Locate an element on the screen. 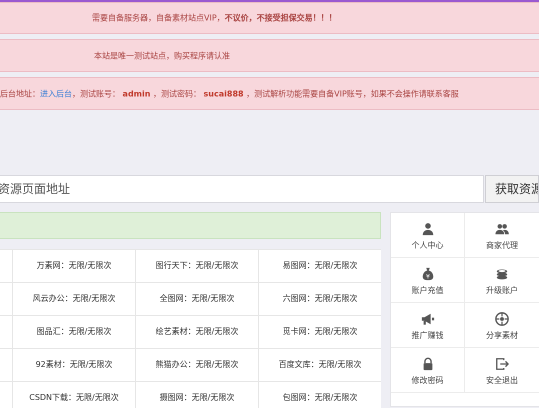 The width and height of the screenshot is (539, 408). megaphone-icon is located at coordinates (427, 319).